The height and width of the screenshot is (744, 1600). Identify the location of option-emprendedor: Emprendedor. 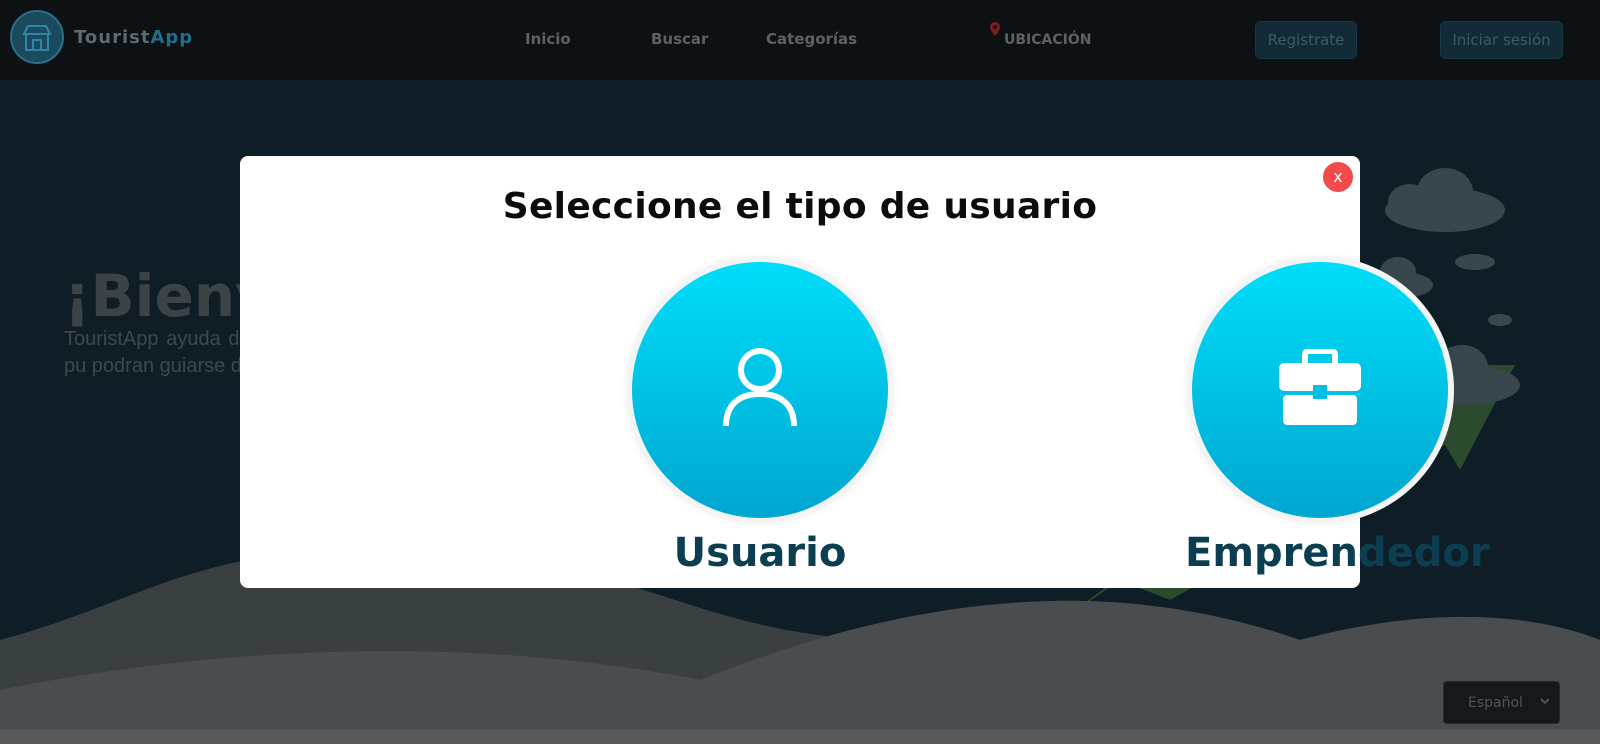
(1337, 416).